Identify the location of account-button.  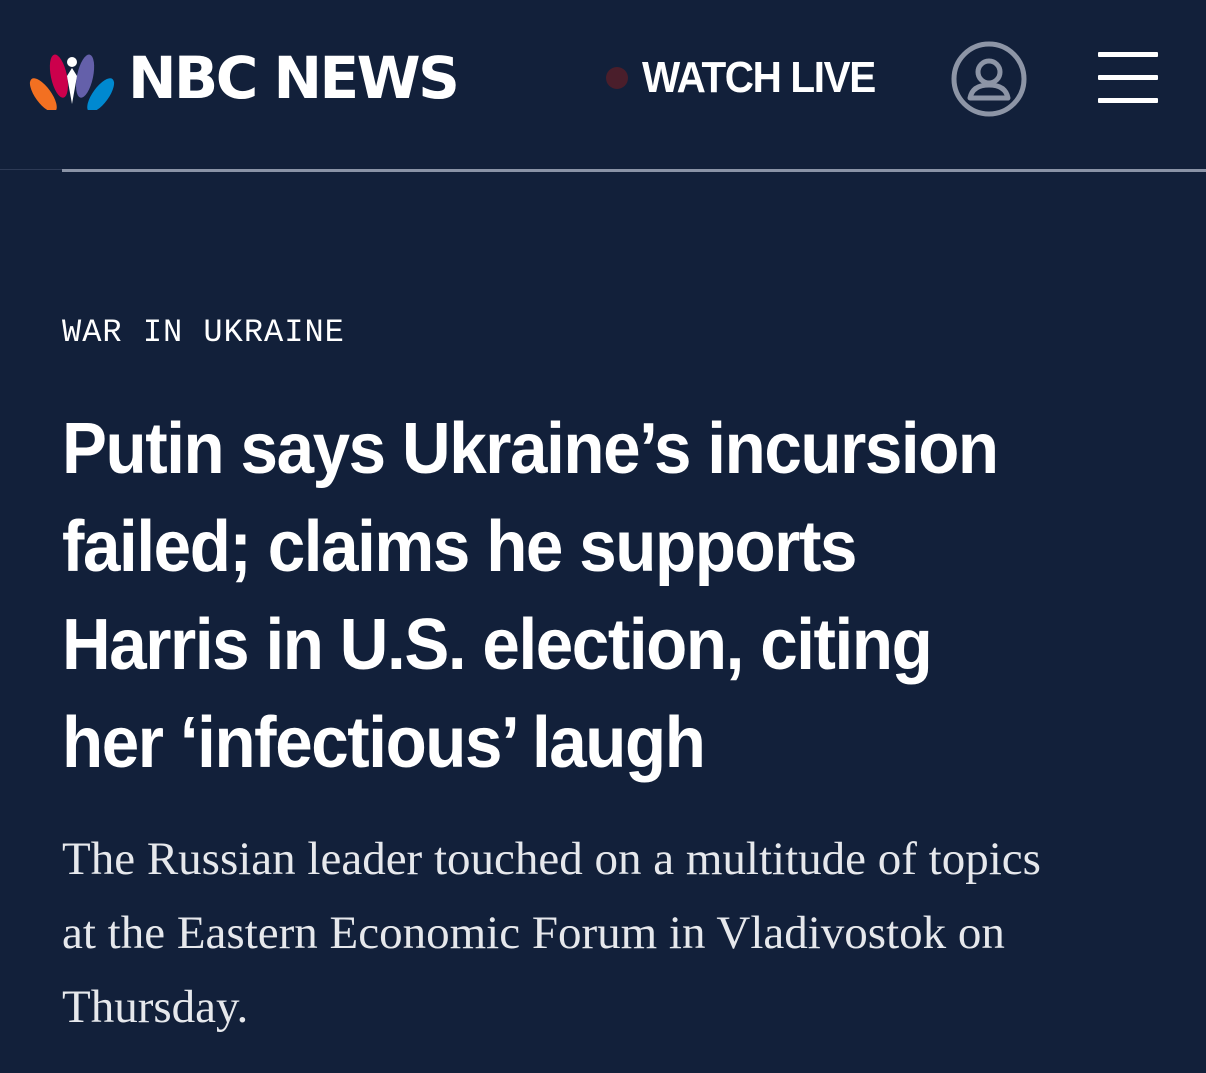
(989, 79).